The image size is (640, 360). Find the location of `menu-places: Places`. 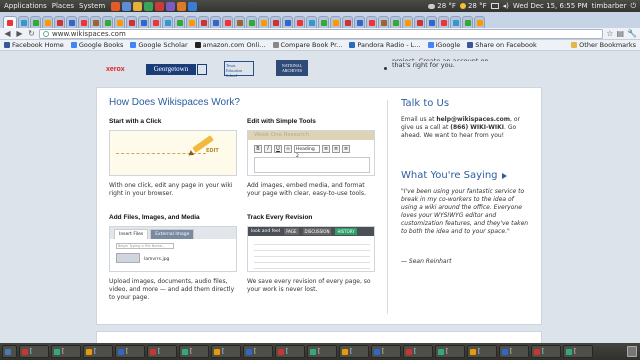

menu-places: Places is located at coordinates (63, 6).